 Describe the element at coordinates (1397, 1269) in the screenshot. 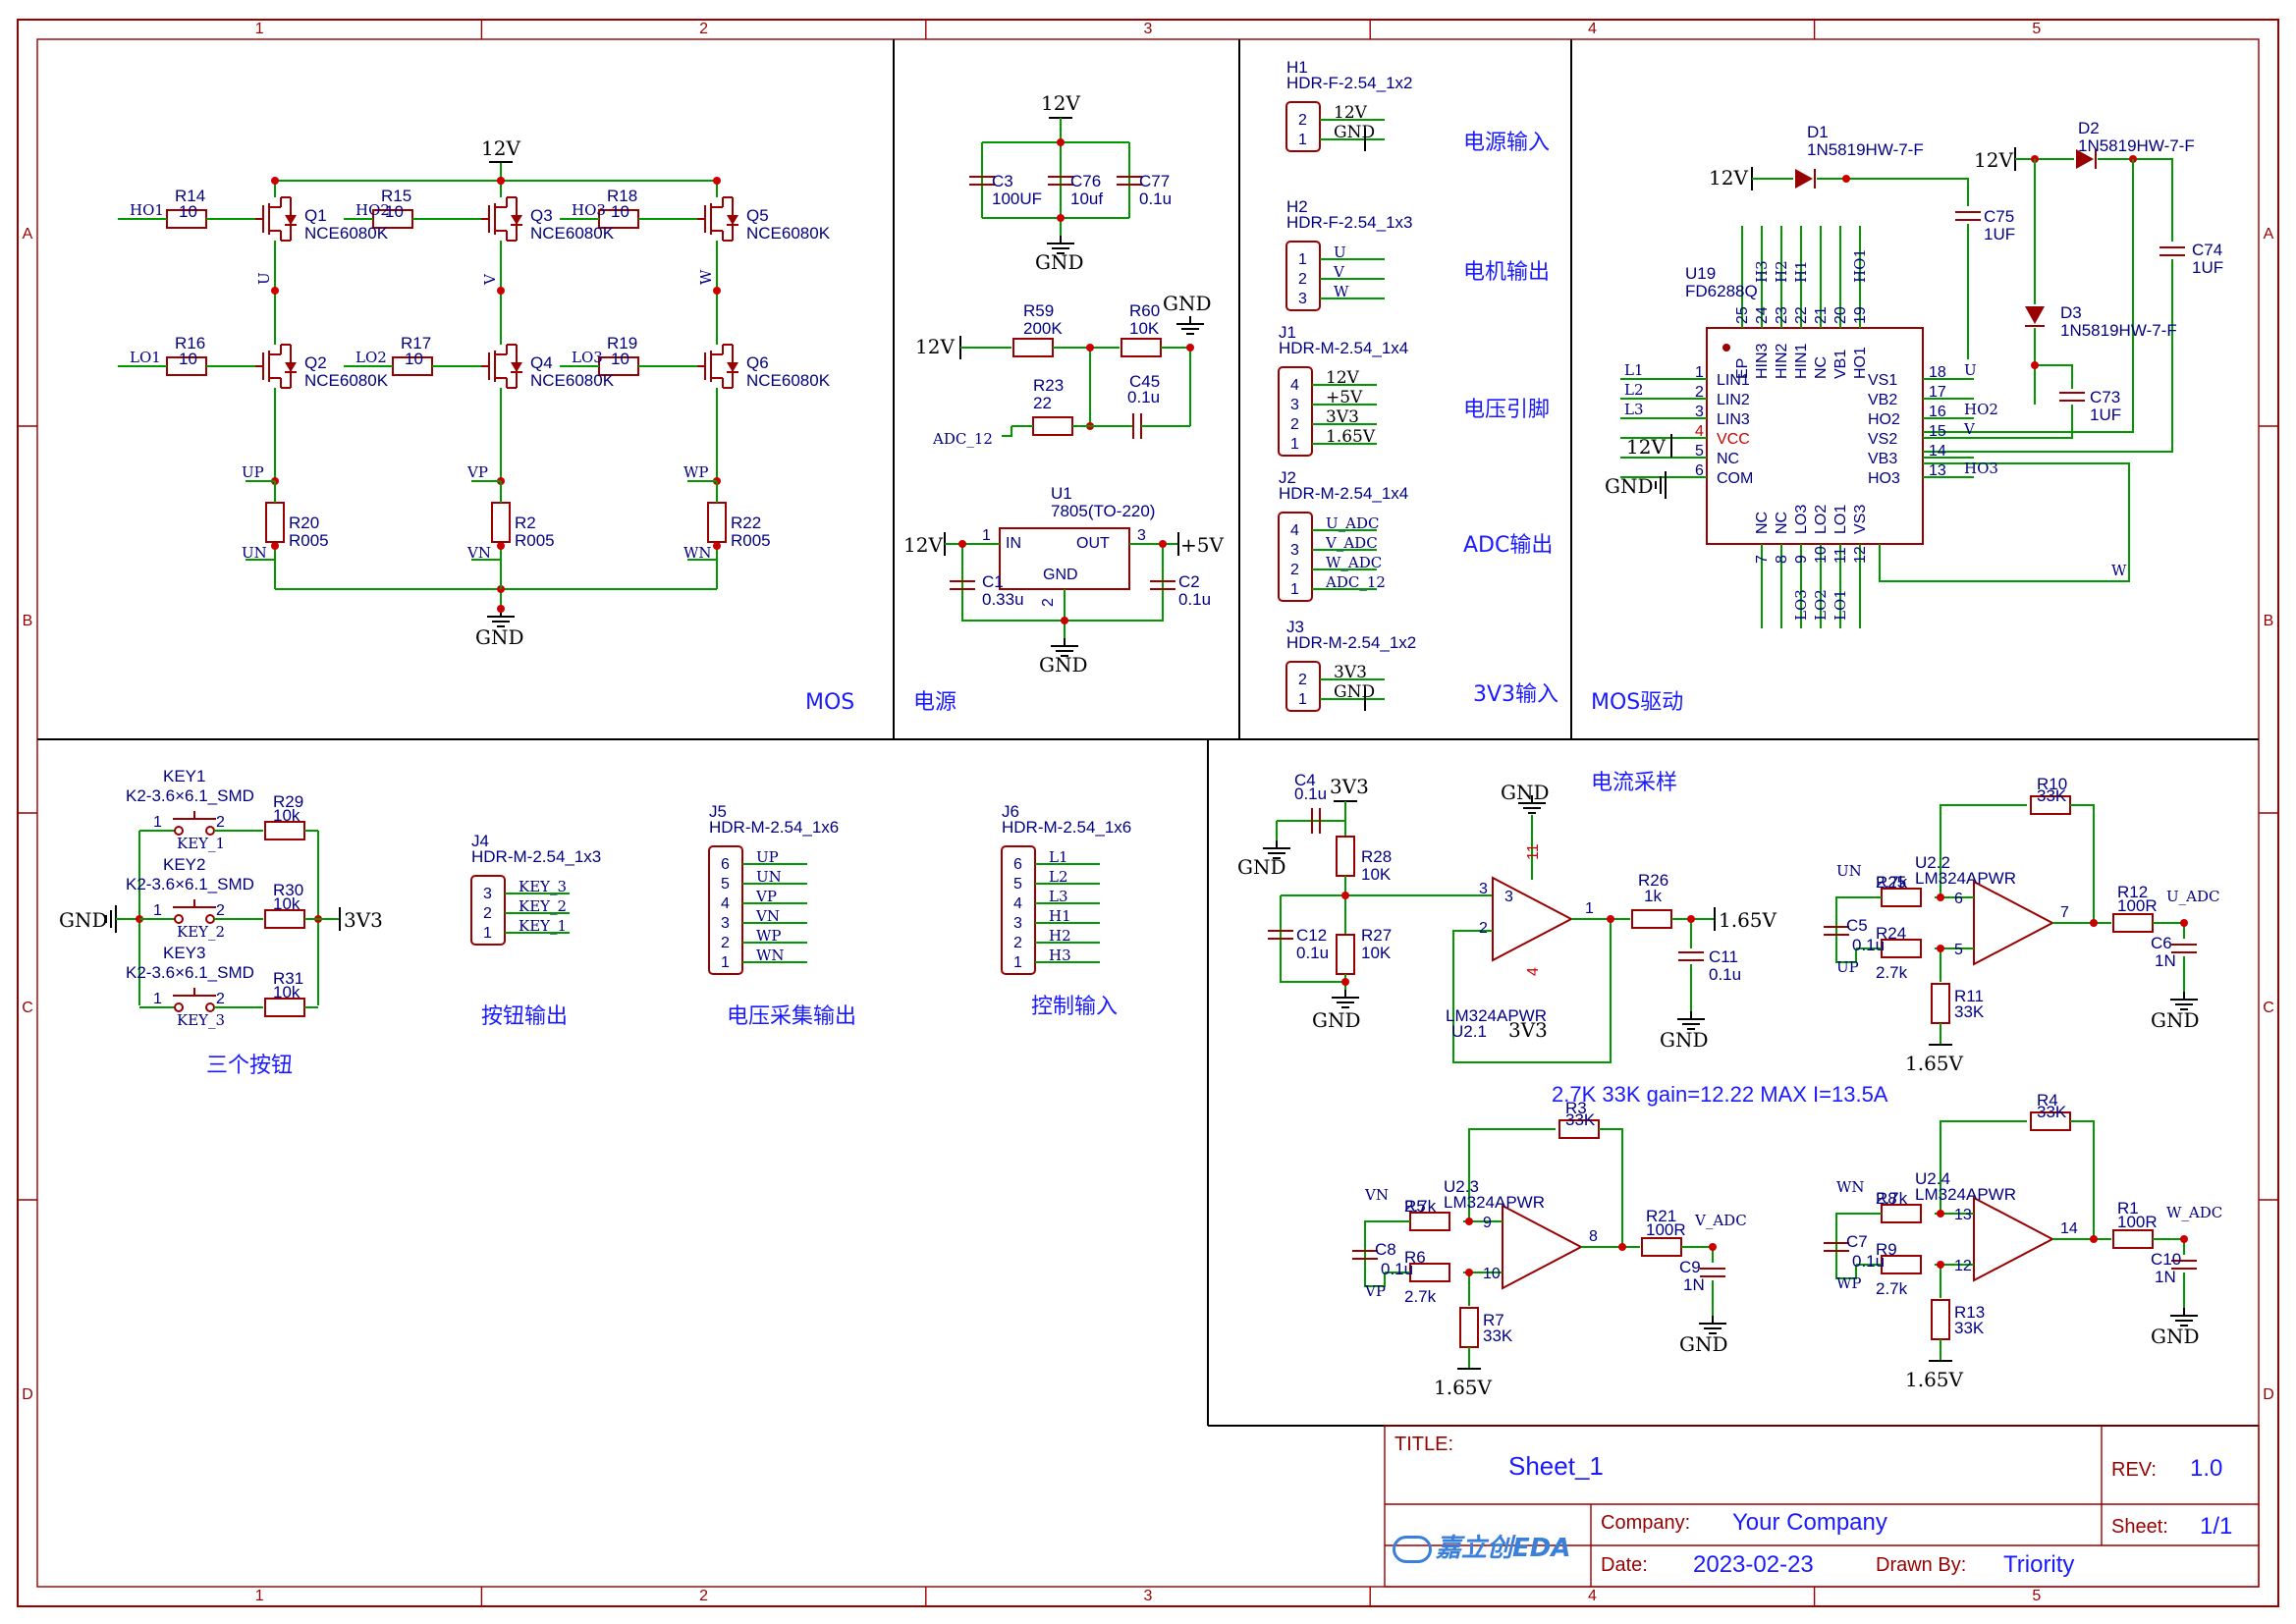

I see `val-cin: 0.1u` at that location.